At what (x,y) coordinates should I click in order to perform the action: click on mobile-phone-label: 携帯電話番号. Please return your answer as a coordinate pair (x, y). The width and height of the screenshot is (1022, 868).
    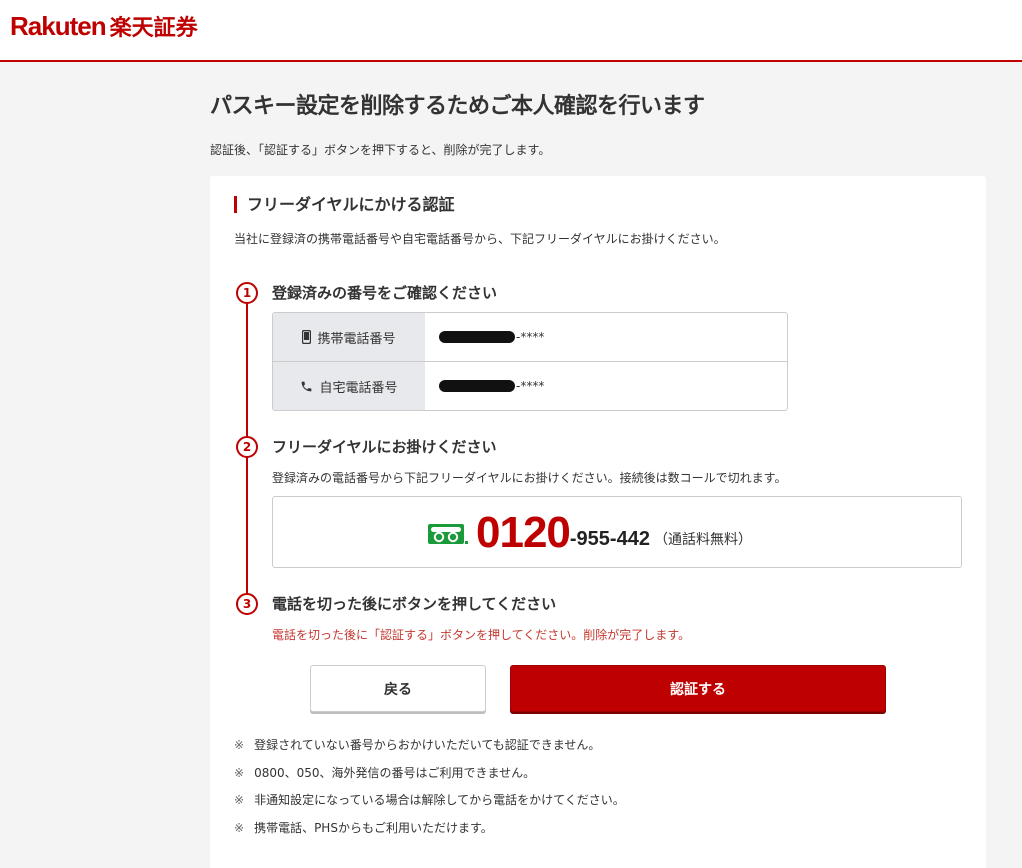
    Looking at the image, I should click on (349, 337).